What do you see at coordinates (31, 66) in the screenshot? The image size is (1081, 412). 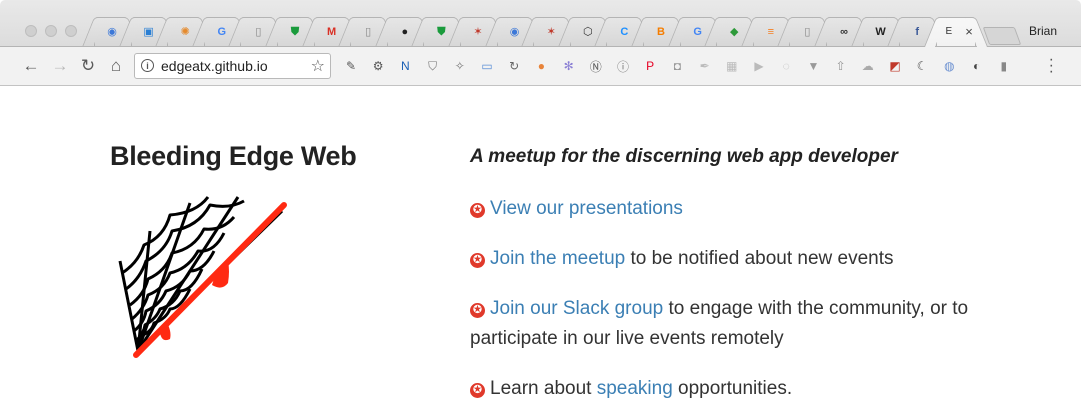 I see `back-arrow-icon: ←` at bounding box center [31, 66].